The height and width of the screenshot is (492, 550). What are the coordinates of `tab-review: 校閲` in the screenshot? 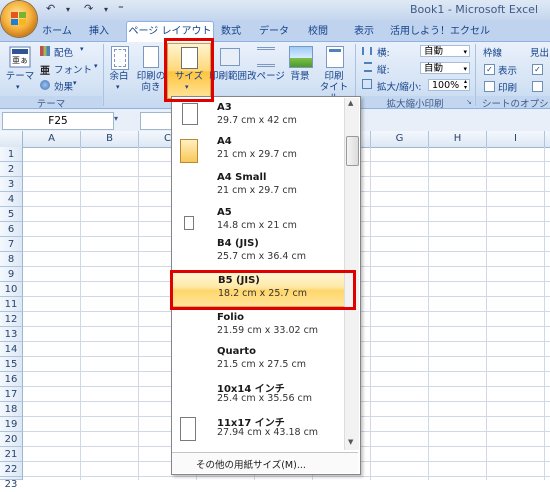 It's located at (318, 31).